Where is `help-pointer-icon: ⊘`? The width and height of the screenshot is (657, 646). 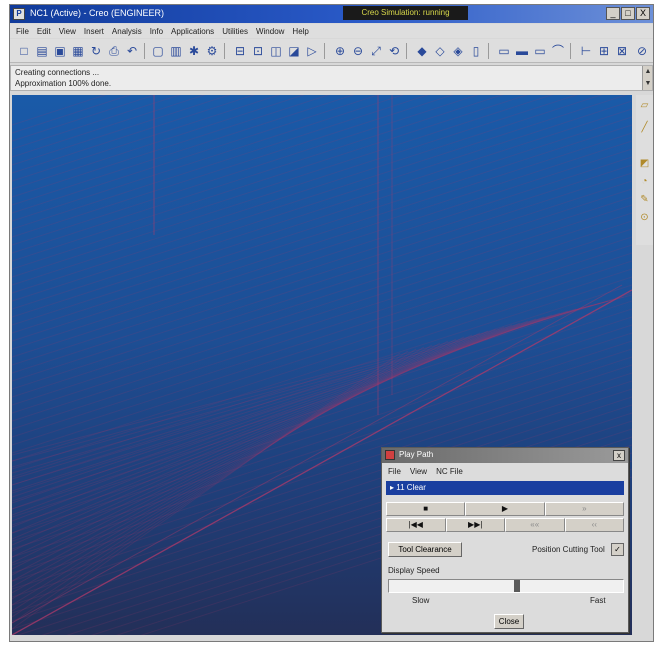
help-pointer-icon: ⊘ is located at coordinates (642, 51).